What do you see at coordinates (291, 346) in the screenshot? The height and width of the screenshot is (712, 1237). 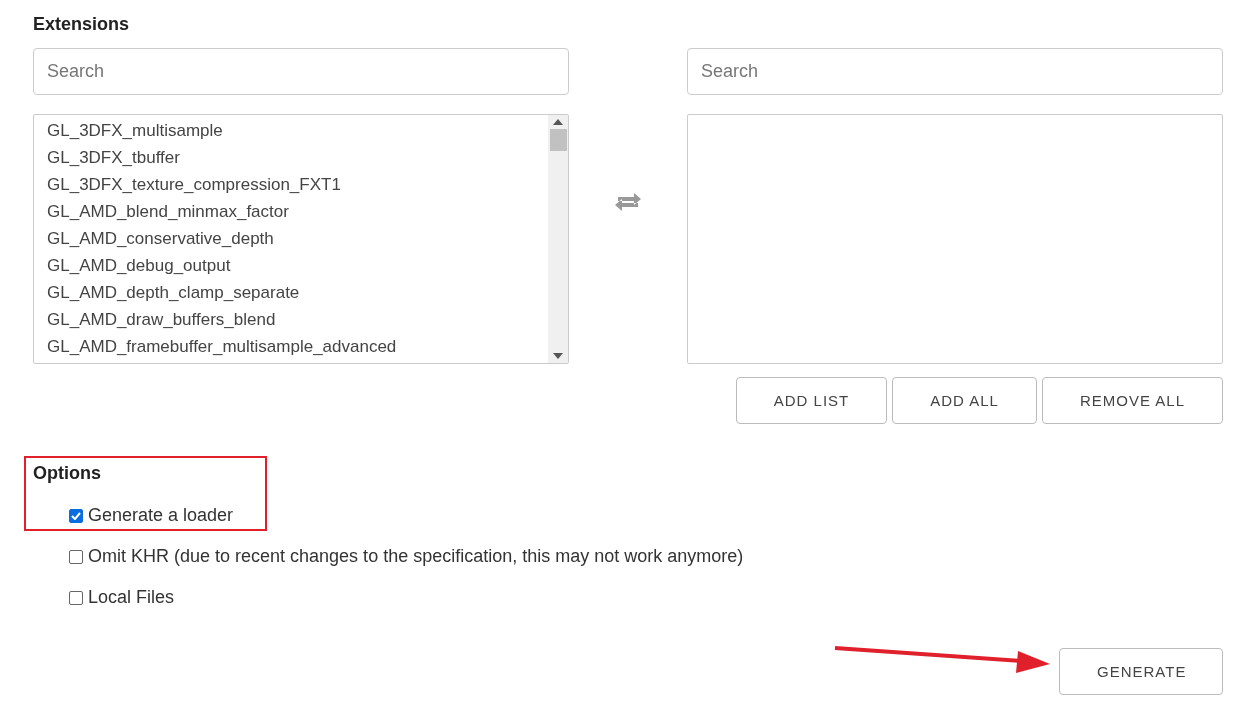 I see `list-item: GL_AMD_framebuffer_multisample_advanced` at bounding box center [291, 346].